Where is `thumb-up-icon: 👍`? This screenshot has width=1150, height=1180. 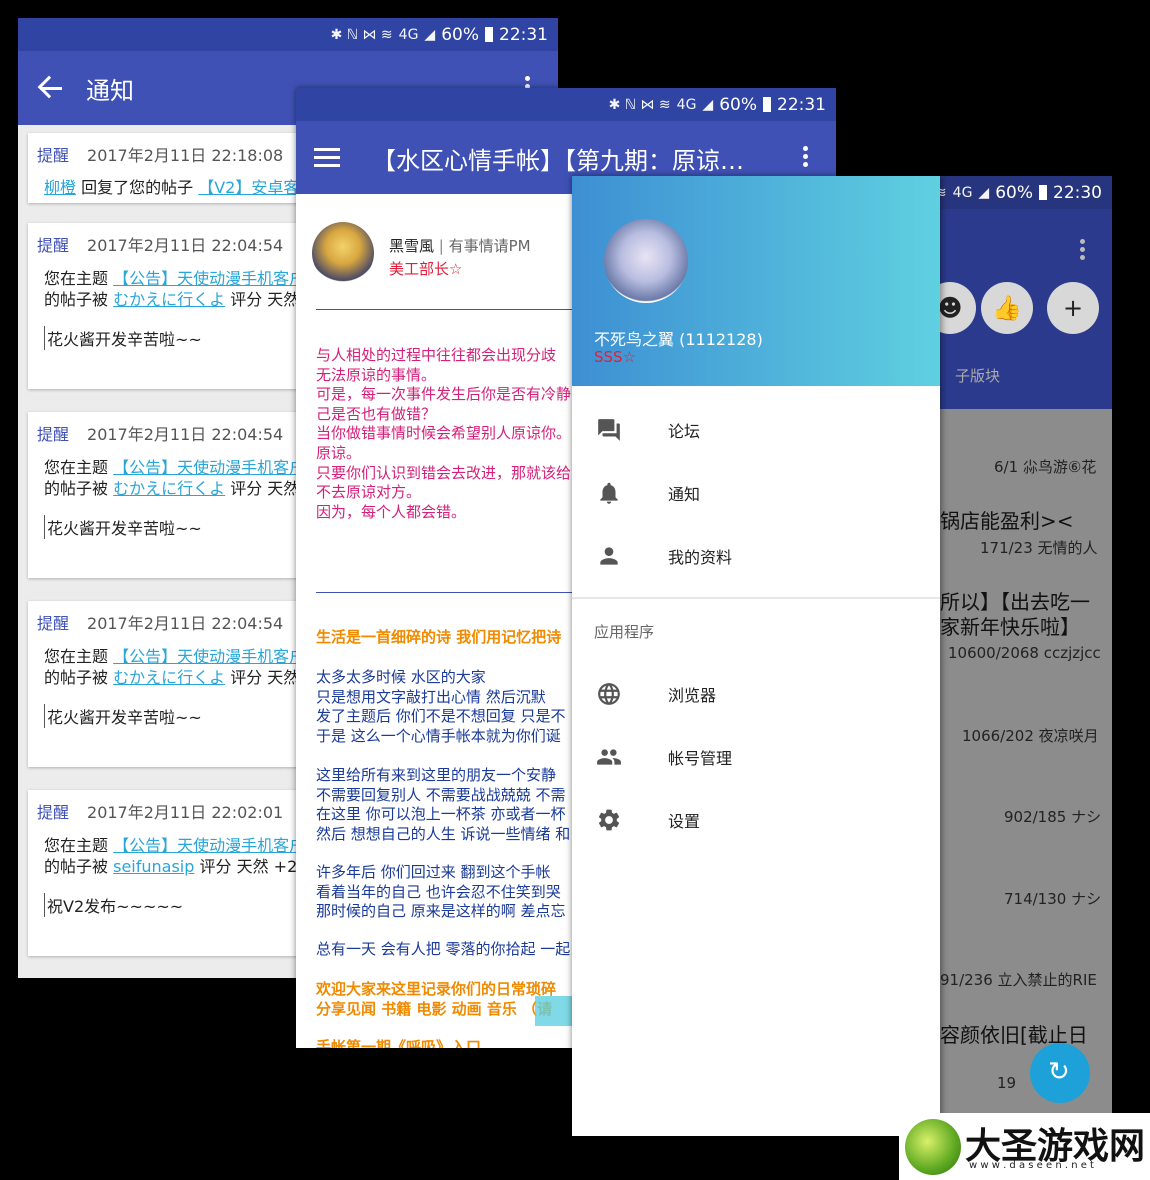
thumb-up-icon: 👍 is located at coordinates (1007, 308).